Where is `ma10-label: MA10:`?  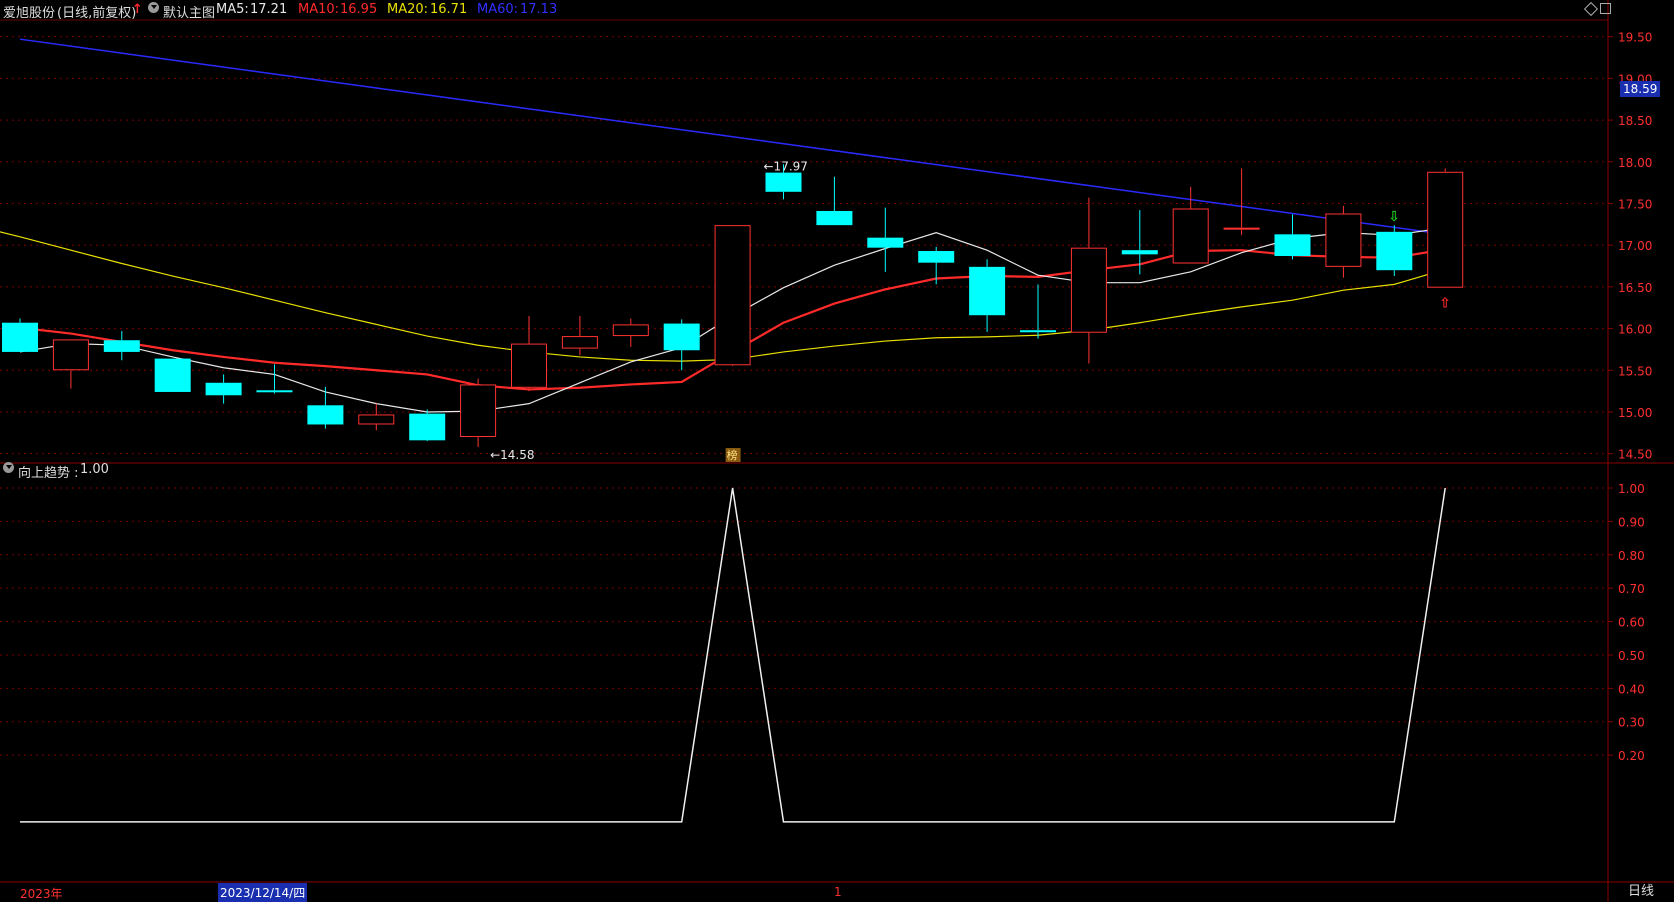 ma10-label: MA10: is located at coordinates (319, 9).